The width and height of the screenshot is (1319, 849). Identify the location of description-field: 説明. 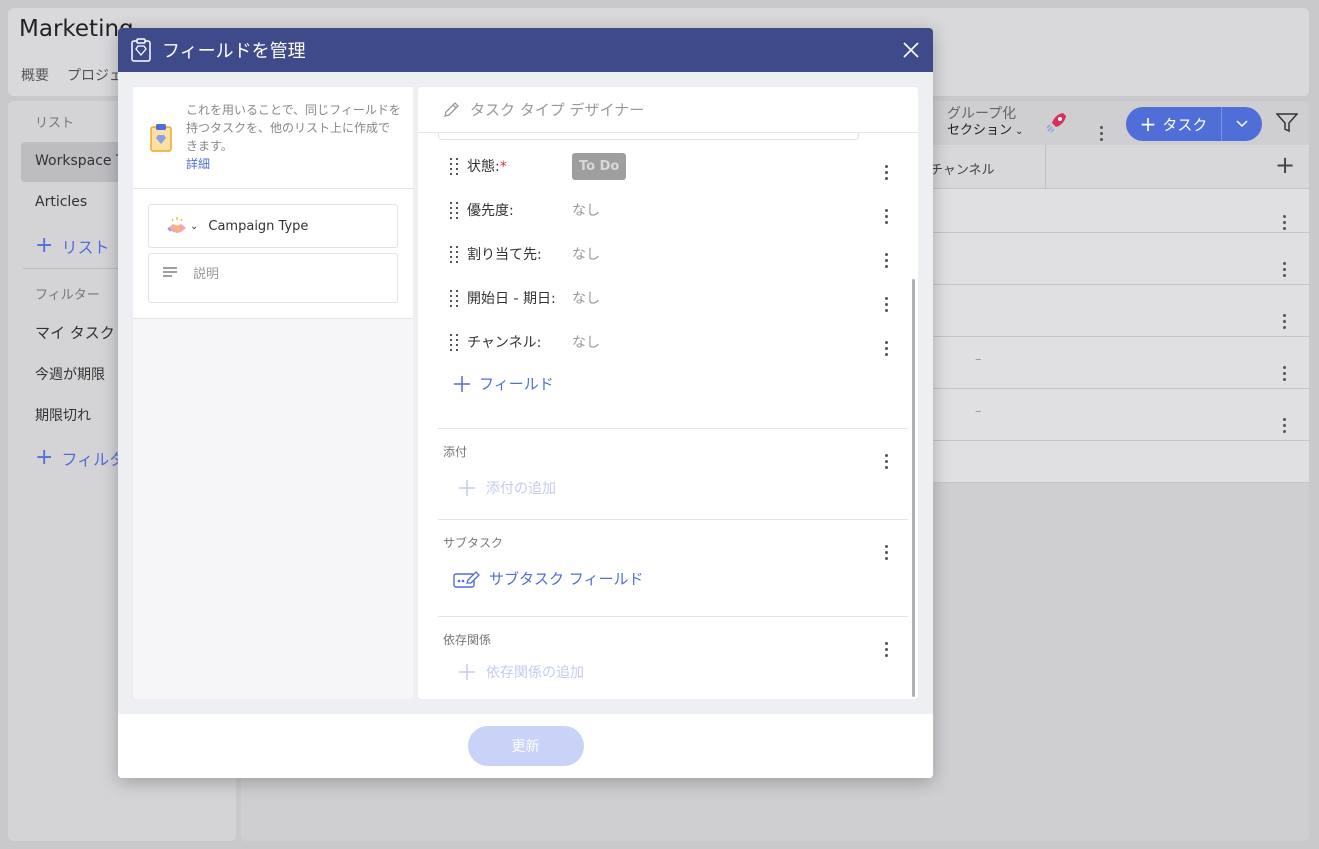
(273, 278).